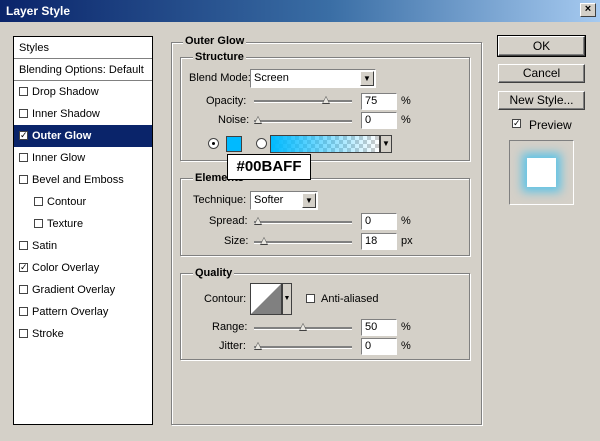 The image size is (600, 441). What do you see at coordinates (313, 78) in the screenshot?
I see `blend-mode-select: Screen ▼` at bounding box center [313, 78].